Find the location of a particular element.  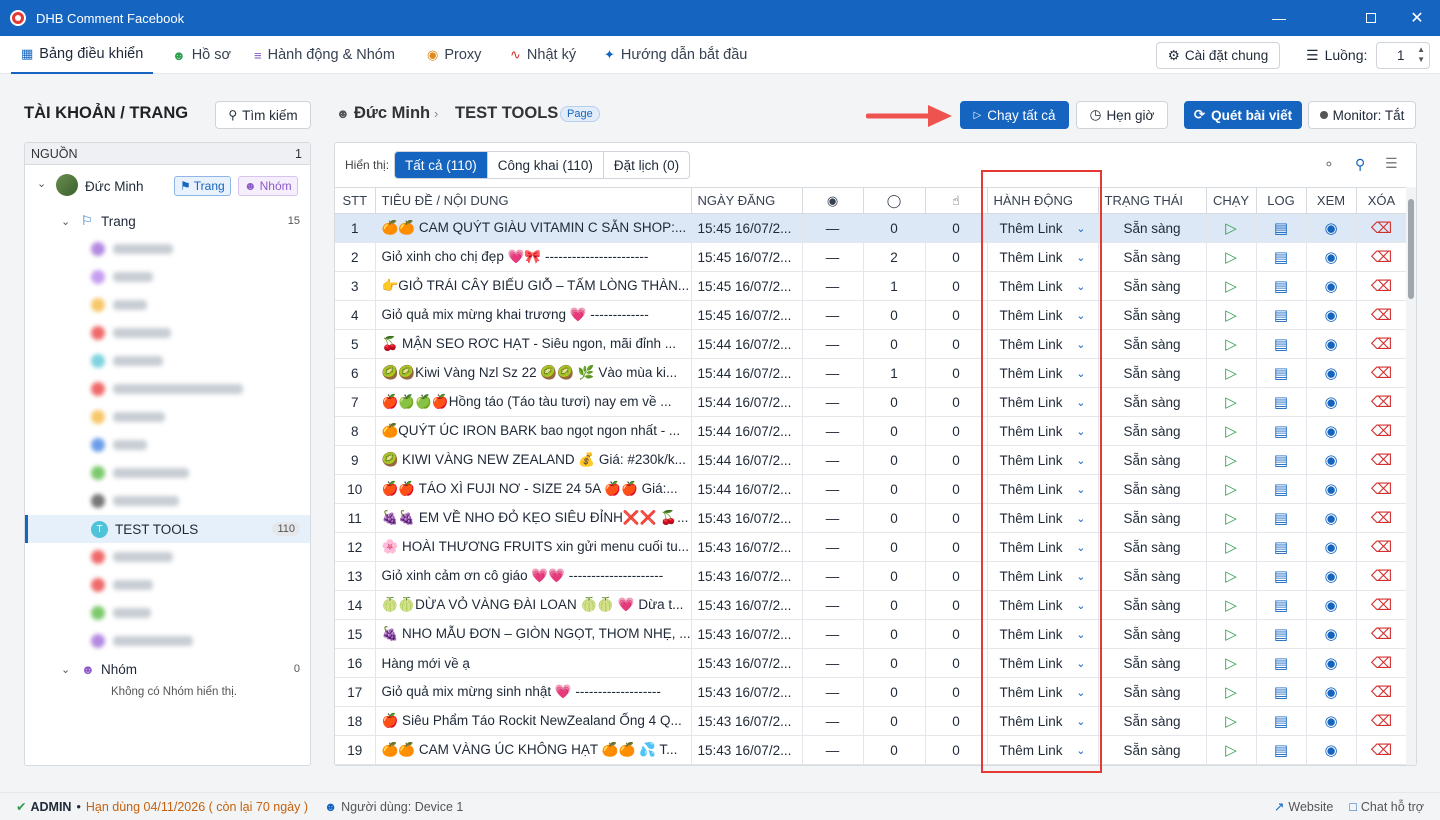

stepper-arrows-icon: ▲ ▼ is located at coordinates (1421, 55).